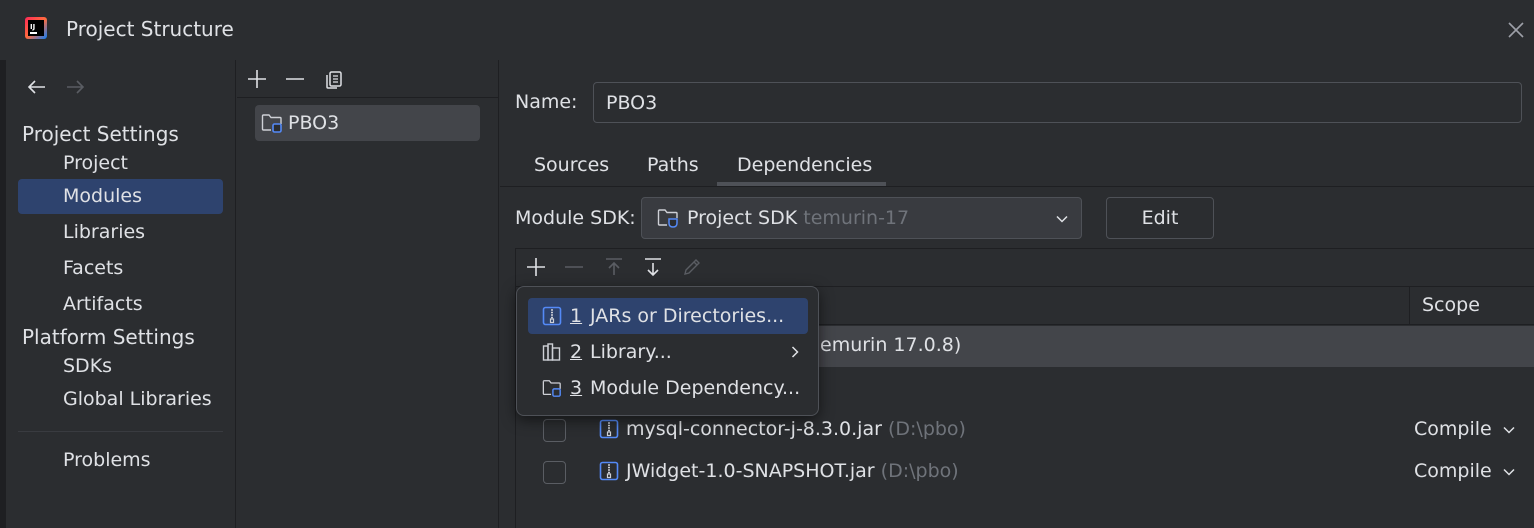  I want to click on tab-dependencies: Dependencies, so click(804, 165).